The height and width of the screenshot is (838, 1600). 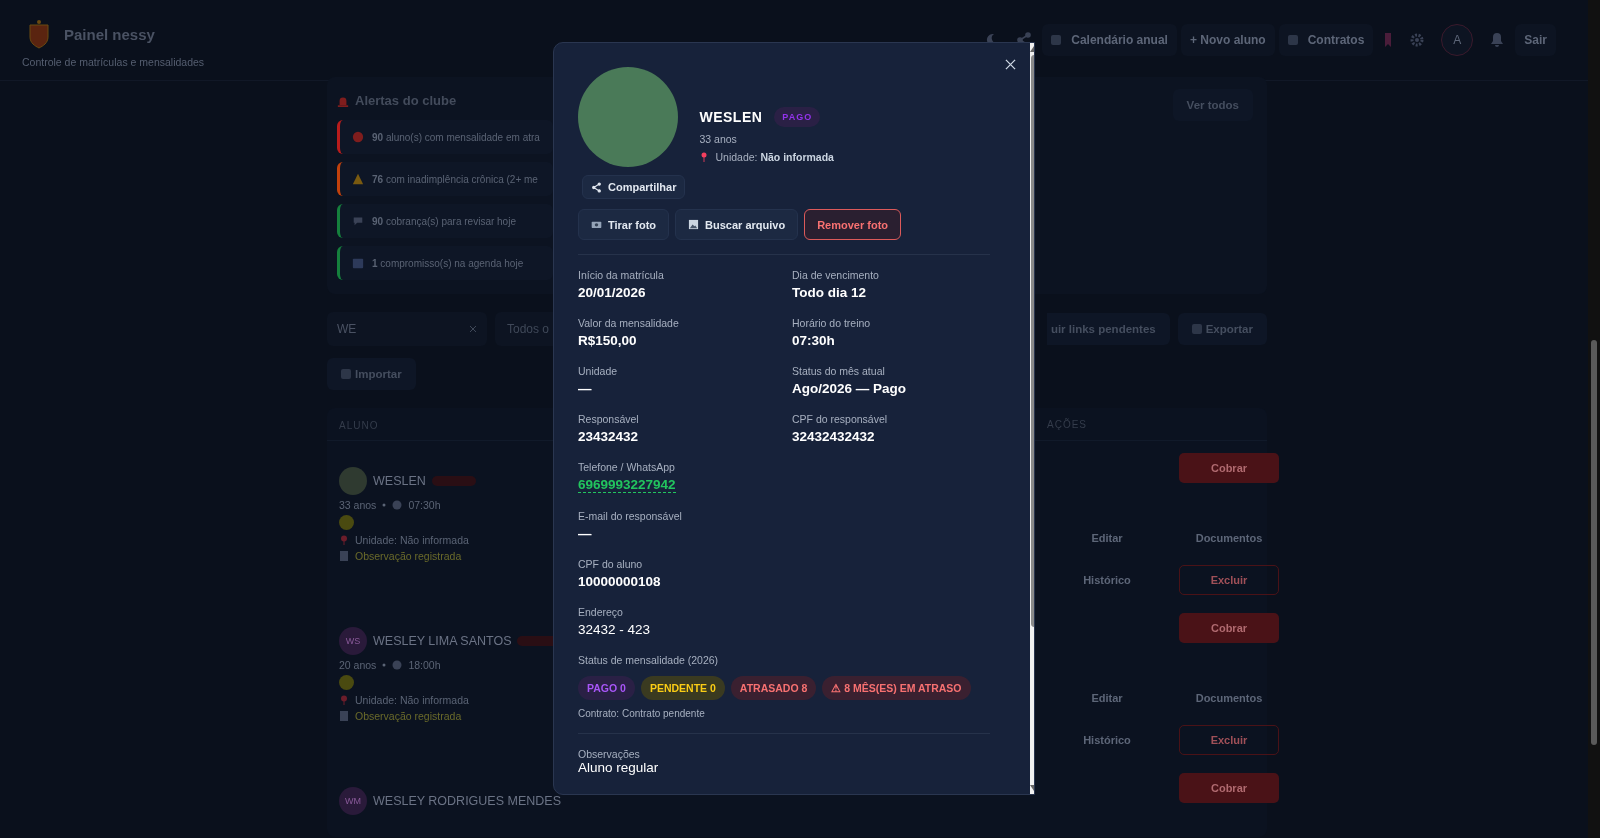 I want to click on field-value: 20/01/2026, so click(x=612, y=292).